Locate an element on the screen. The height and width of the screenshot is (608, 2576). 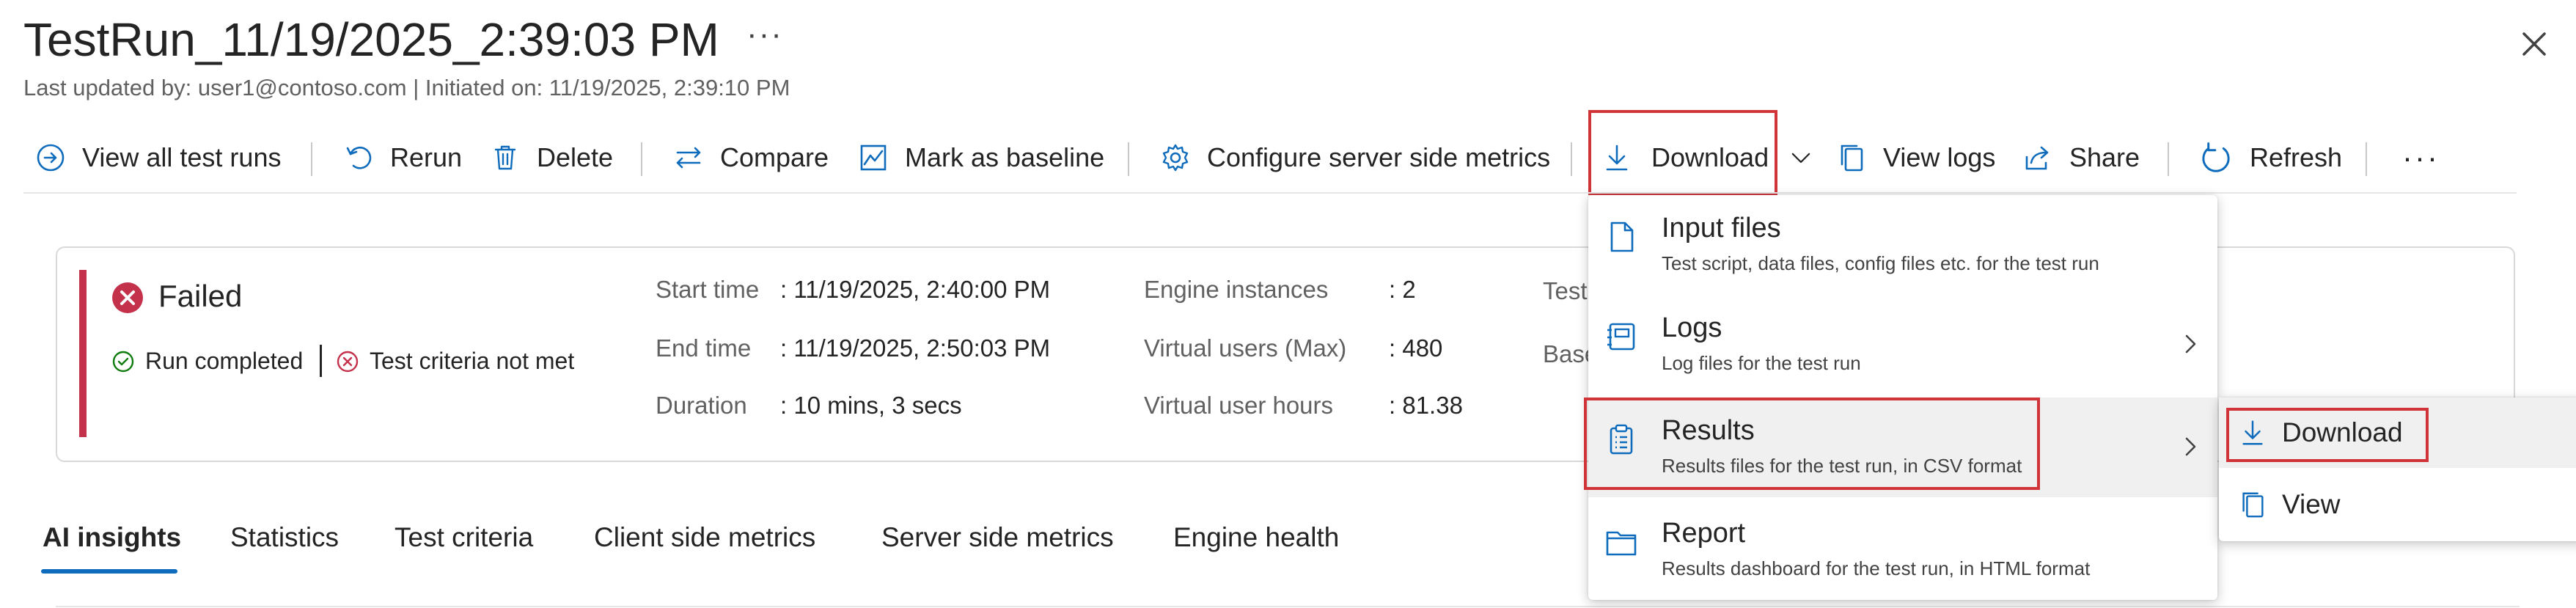
tab-ai-insights: AI insights is located at coordinates (112, 537).